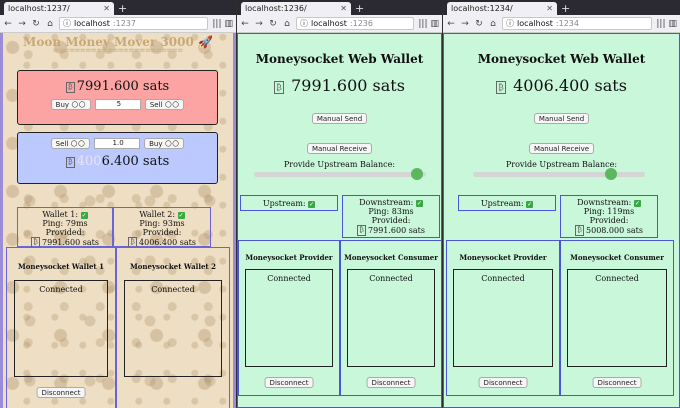 The height and width of the screenshot is (408, 680). Describe the element at coordinates (117, 158) in the screenshot. I see `wallet2-trade-panel: Sell 🌕🌕 1.0 Buy 🌕🌕 ₿ 4006.400 sats` at that location.